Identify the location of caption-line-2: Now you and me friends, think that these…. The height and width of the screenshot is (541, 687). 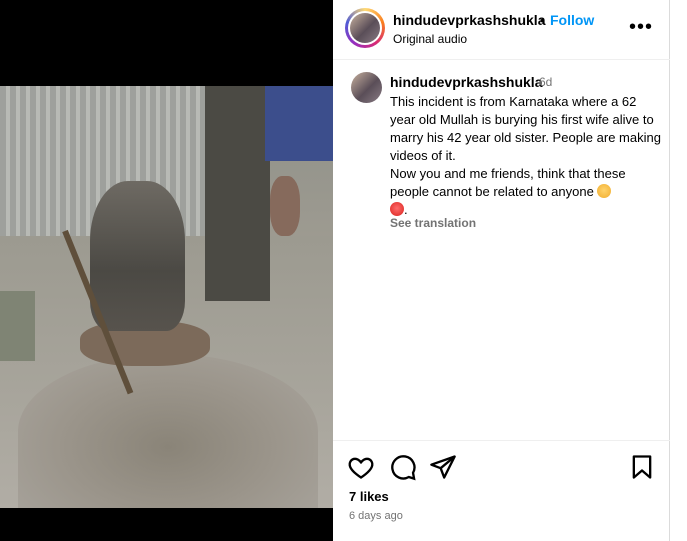
(508, 182).